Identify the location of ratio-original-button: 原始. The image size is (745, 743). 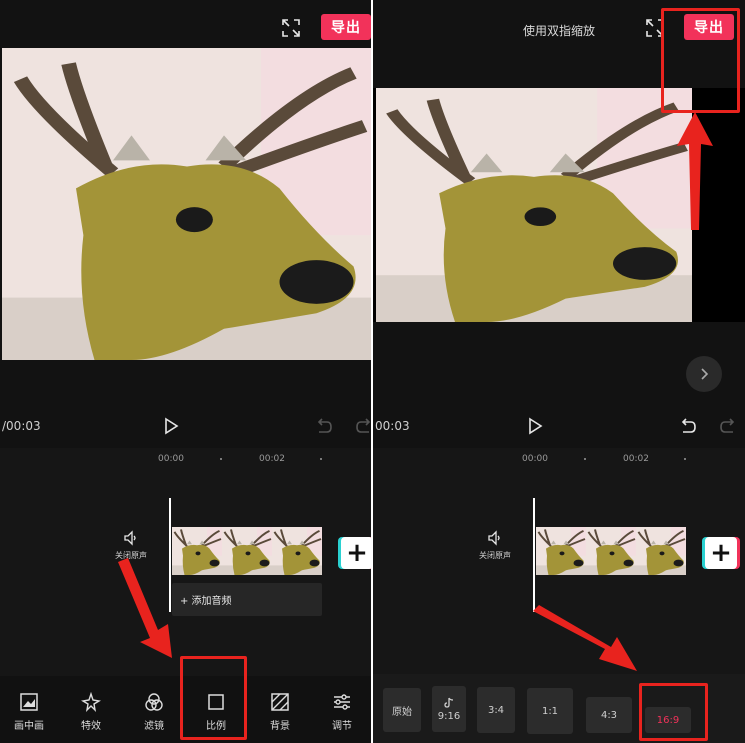
(402, 710).